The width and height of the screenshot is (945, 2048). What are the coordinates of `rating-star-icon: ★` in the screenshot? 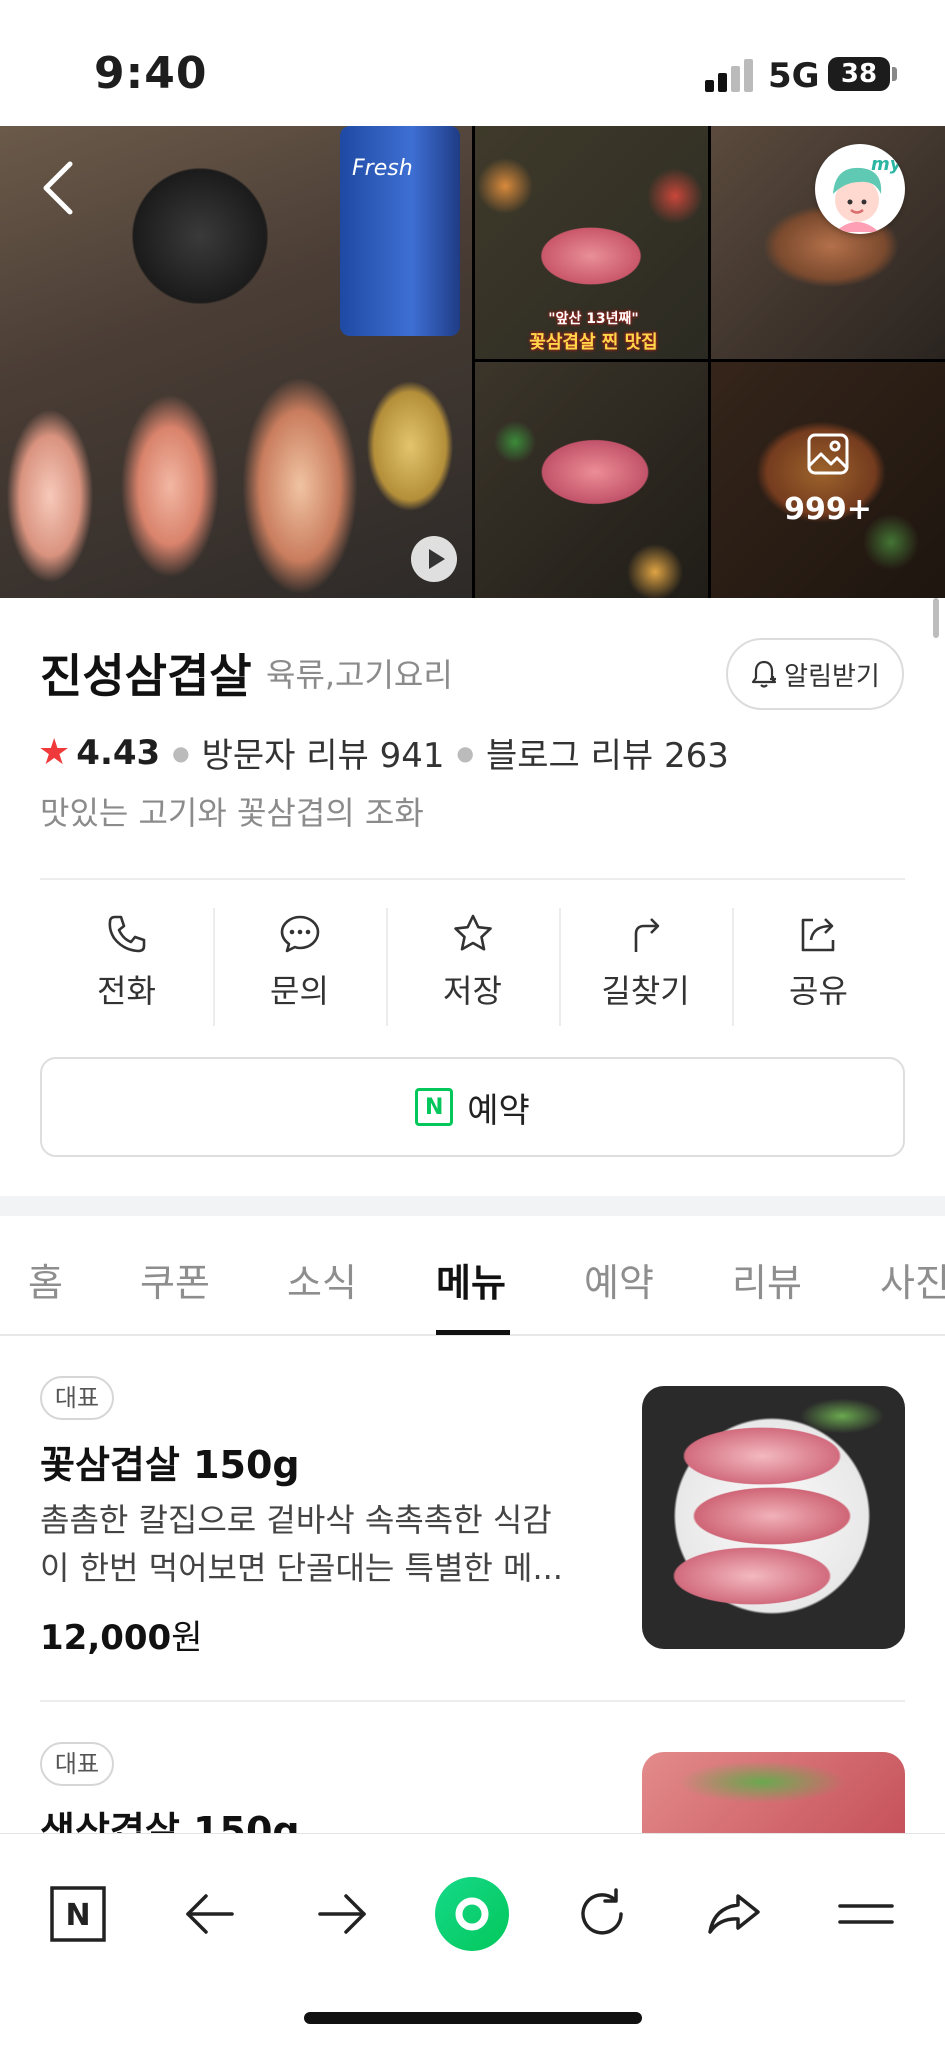 It's located at (54, 752).